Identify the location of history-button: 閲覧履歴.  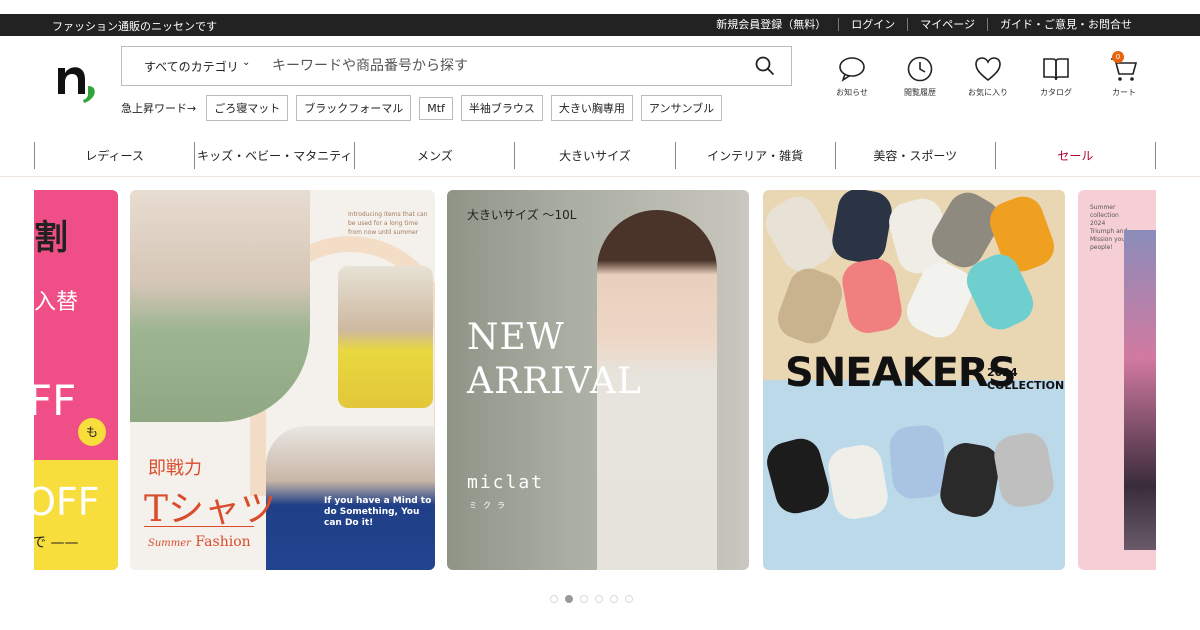
(920, 76).